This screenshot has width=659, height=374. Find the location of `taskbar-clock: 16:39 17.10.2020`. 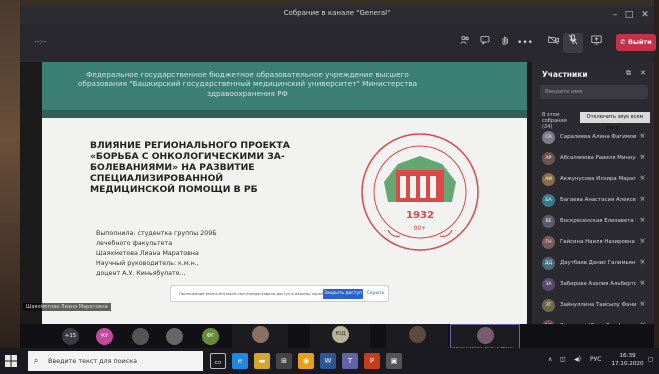

taskbar-clock: 16:39 17.10.2020 is located at coordinates (627, 360).